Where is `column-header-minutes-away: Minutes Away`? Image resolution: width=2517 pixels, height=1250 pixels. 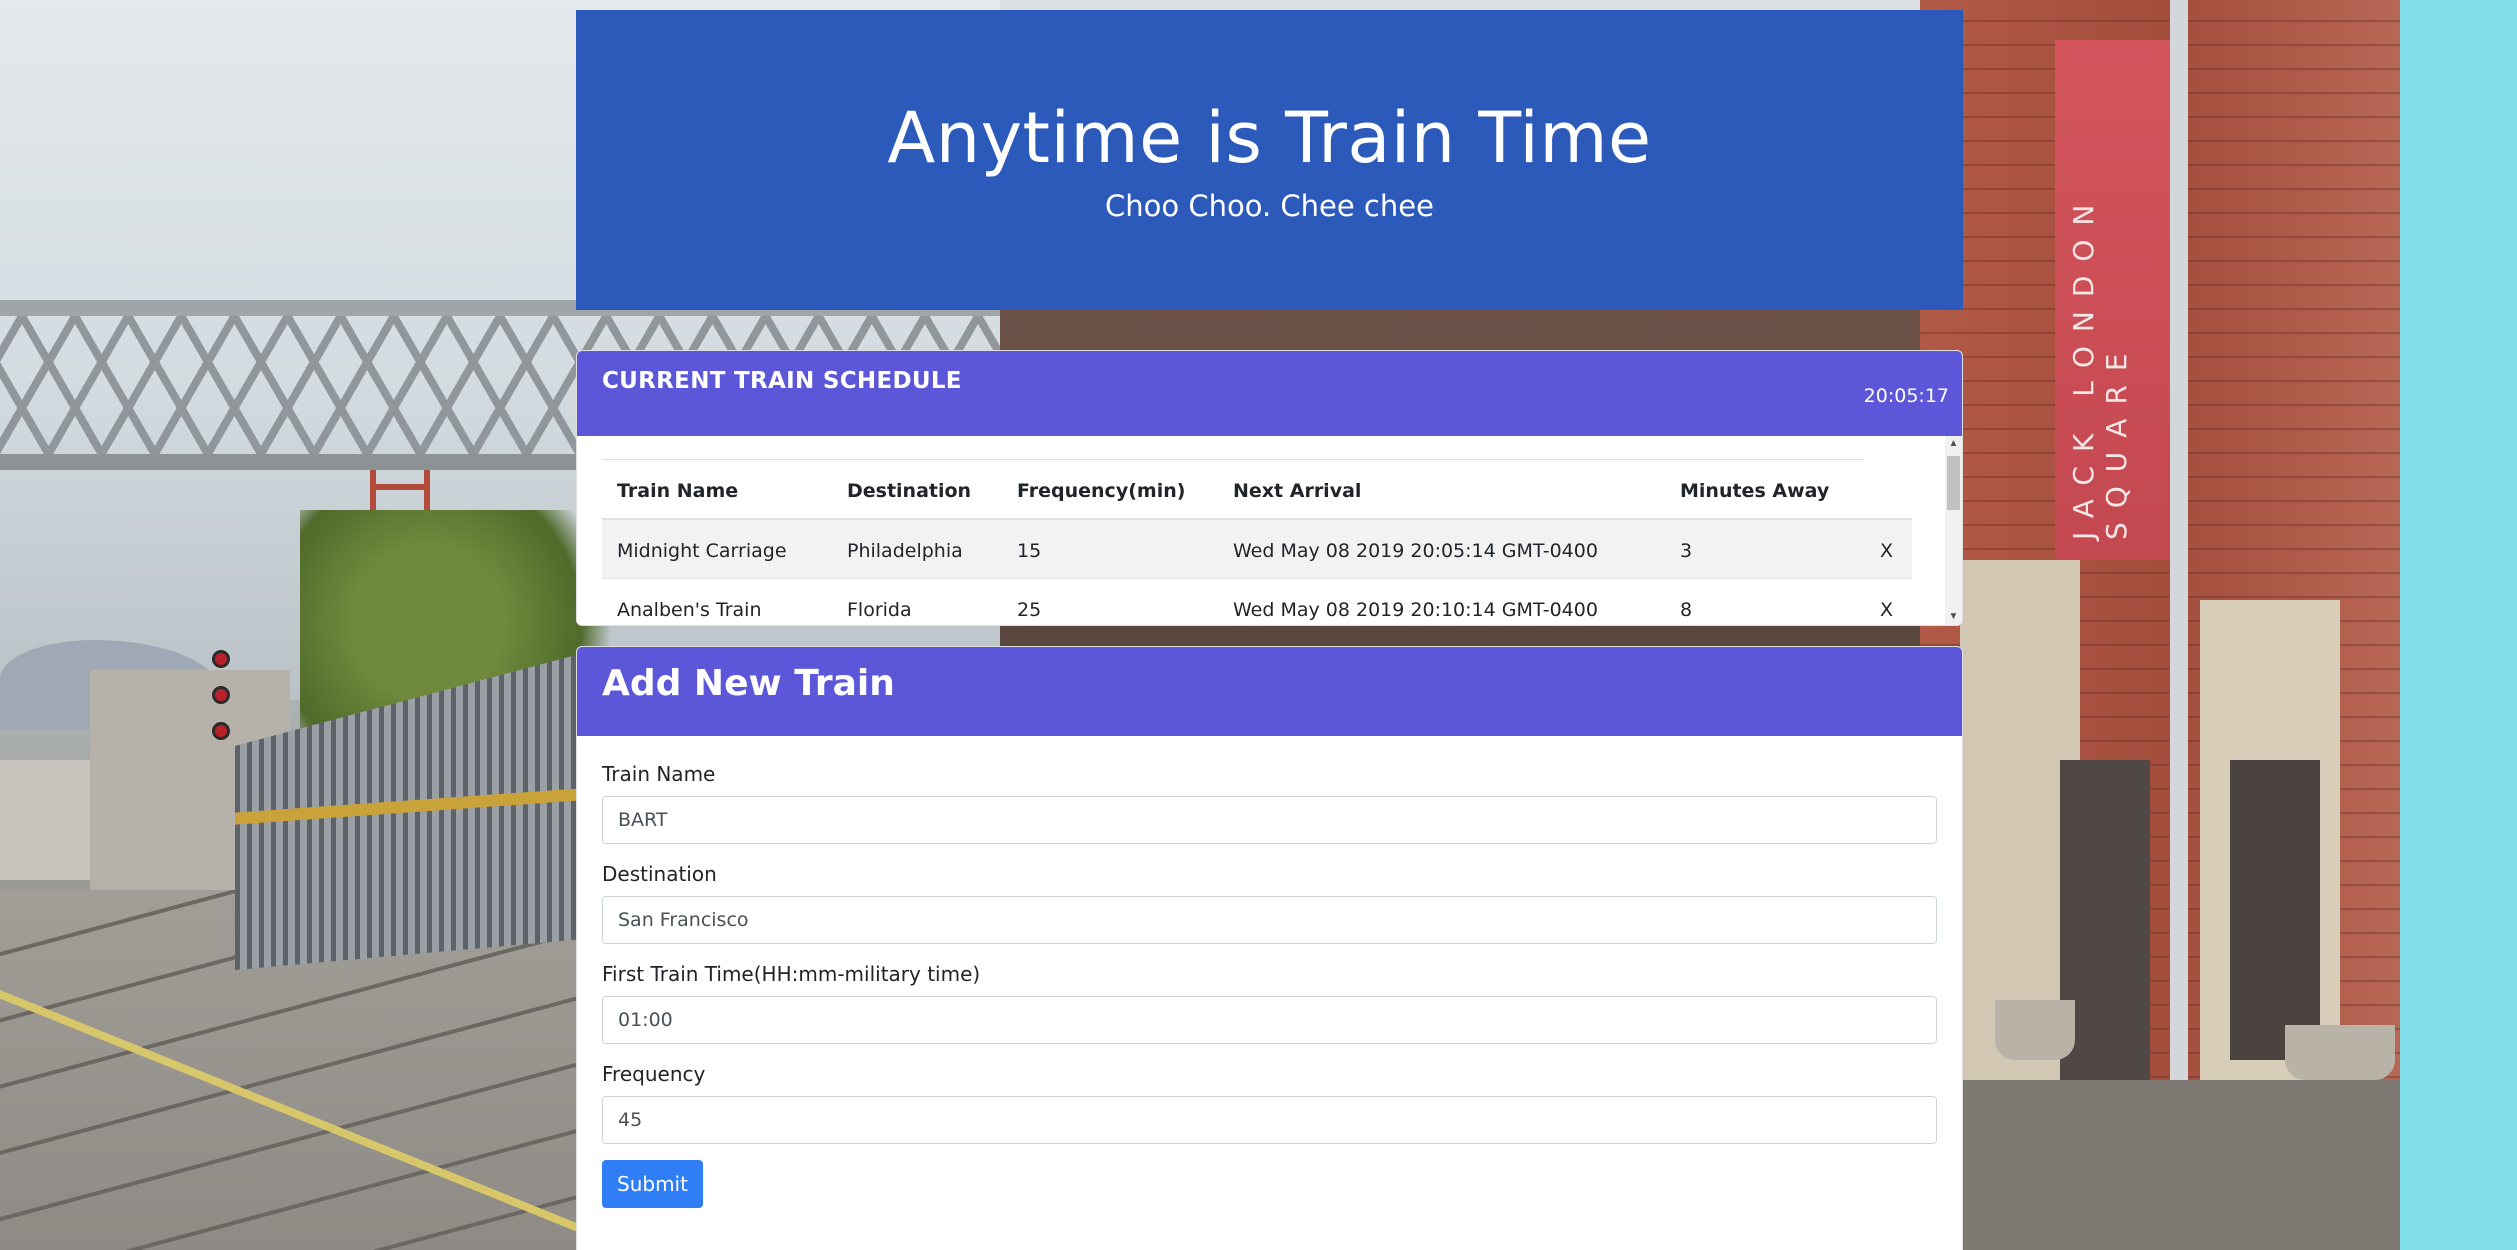 column-header-minutes-away: Minutes Away is located at coordinates (1765, 490).